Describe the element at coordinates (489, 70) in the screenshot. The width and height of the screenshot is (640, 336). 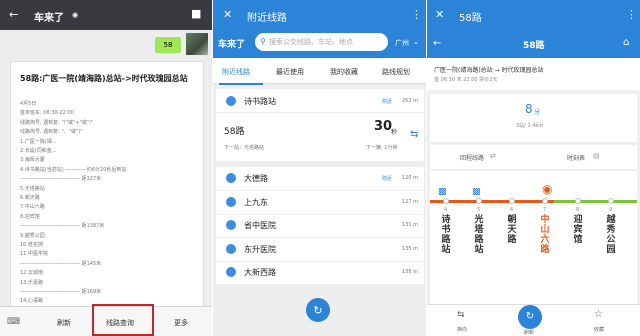
I see `route-direction: 广医一院(靖海路)总站 → 时代玫瑰园总站` at that location.